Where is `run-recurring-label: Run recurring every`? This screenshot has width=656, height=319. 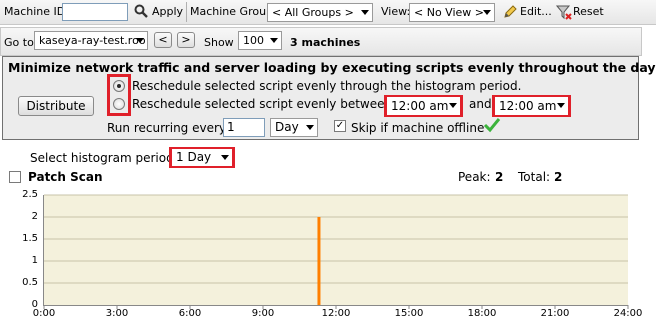
run-recurring-label: Run recurring every is located at coordinates (167, 128).